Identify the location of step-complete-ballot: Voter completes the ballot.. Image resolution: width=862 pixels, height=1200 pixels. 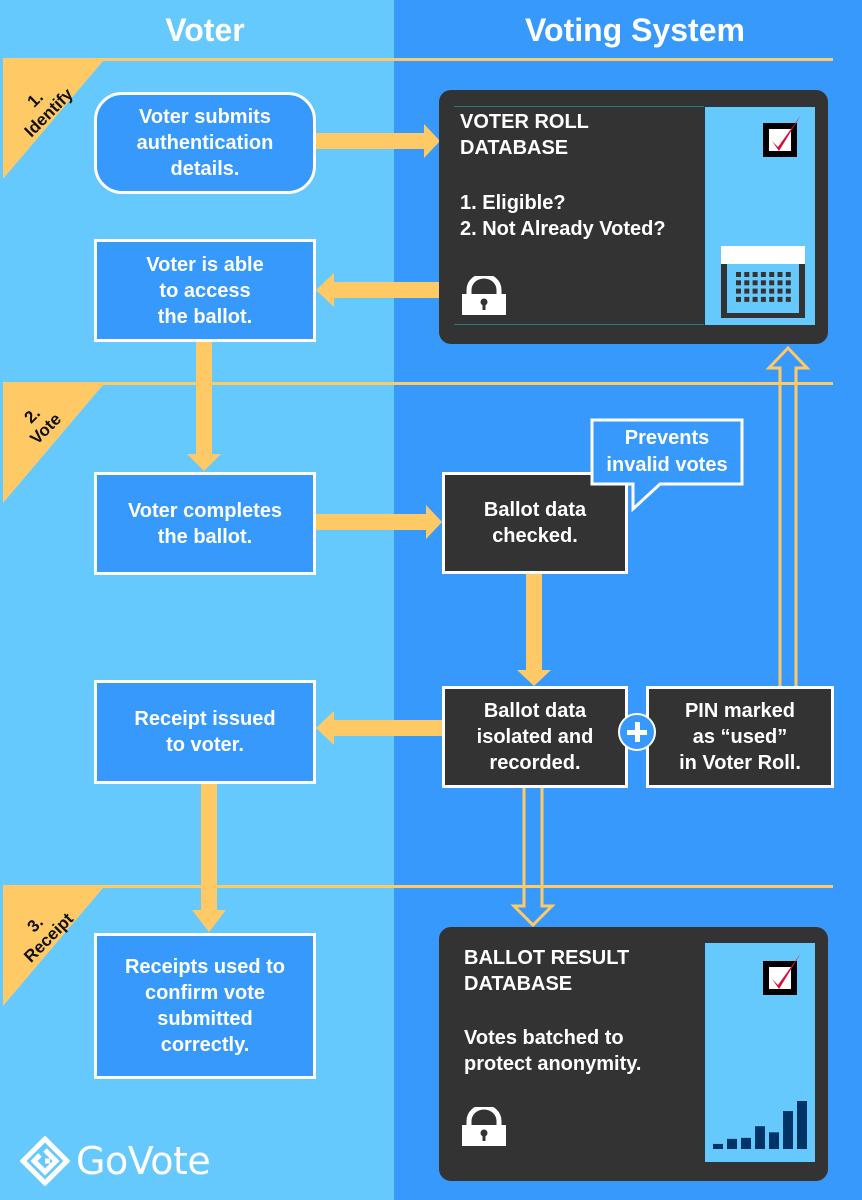
(205, 523).